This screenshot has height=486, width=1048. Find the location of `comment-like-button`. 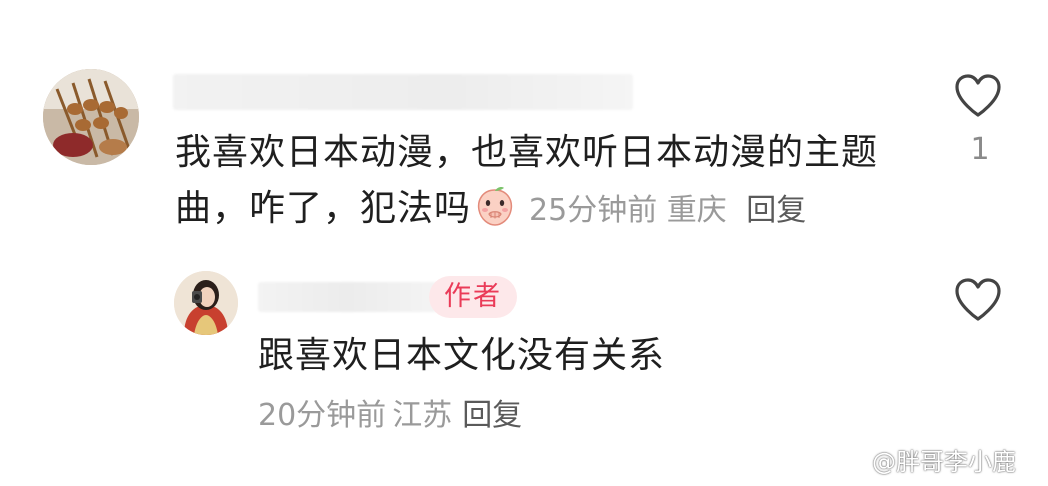

comment-like-button is located at coordinates (978, 96).